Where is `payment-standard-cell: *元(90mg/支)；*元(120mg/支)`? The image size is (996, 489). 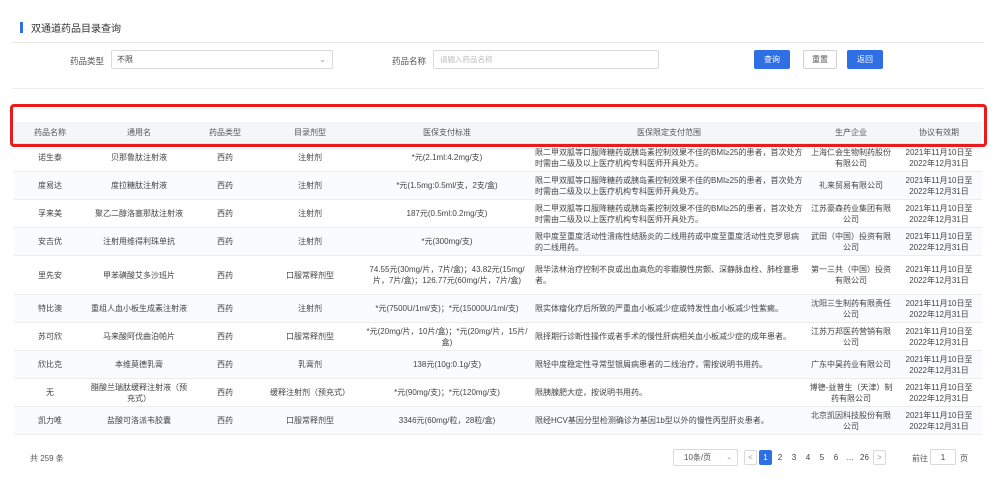 payment-standard-cell: *元(90mg/支)；*元(120mg/支) is located at coordinates (447, 392).